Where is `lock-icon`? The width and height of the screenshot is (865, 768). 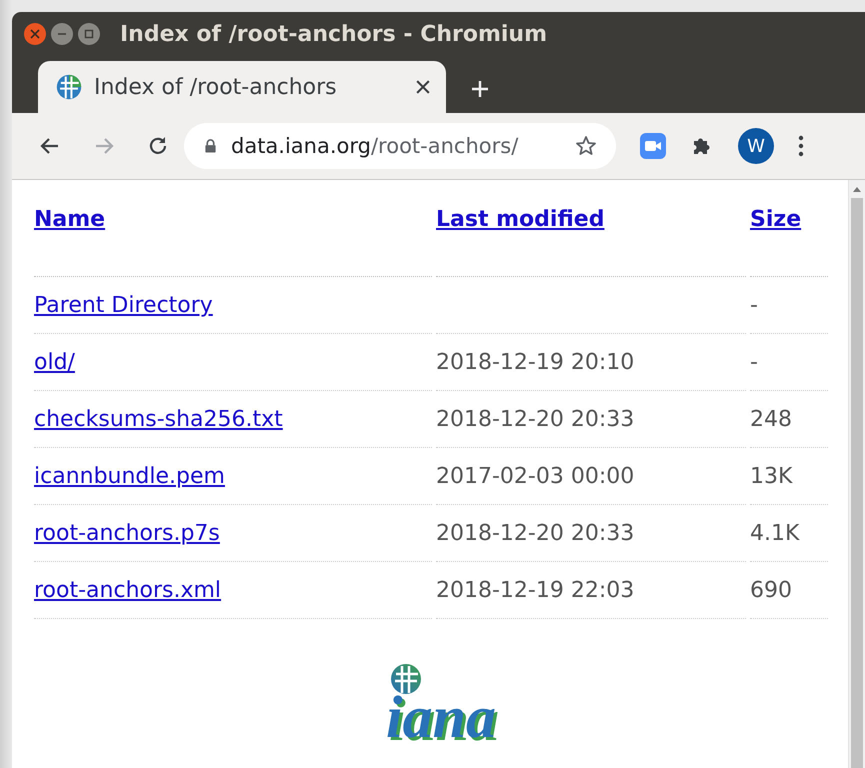 lock-icon is located at coordinates (210, 146).